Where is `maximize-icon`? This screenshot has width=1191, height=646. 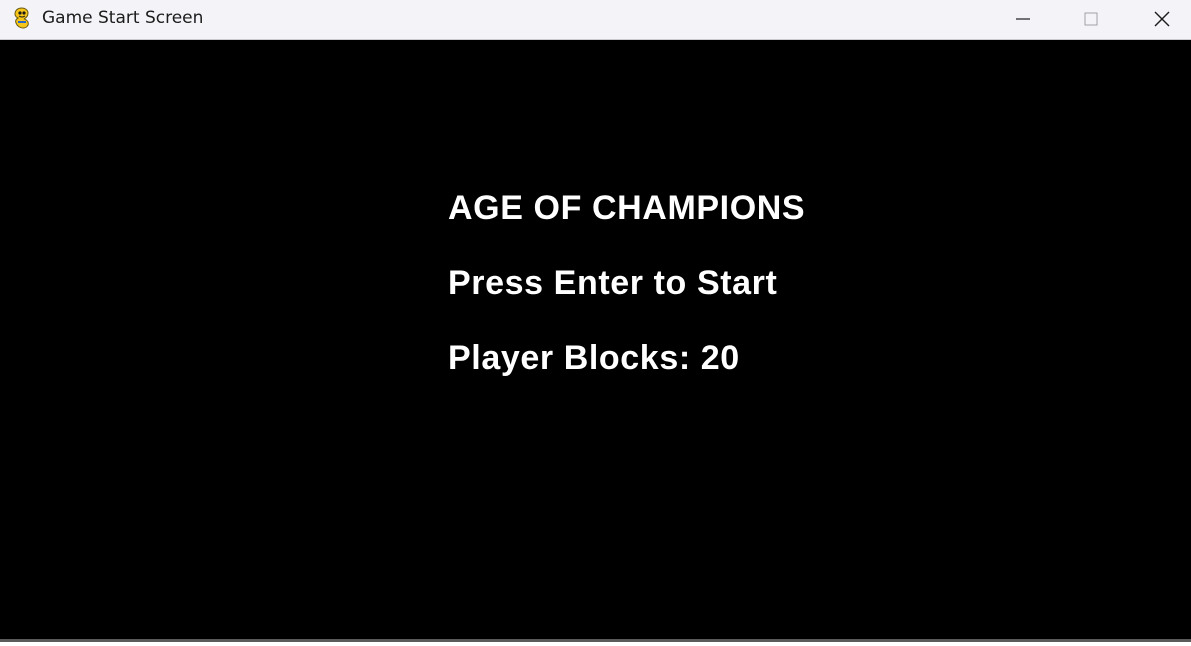 maximize-icon is located at coordinates (1091, 19).